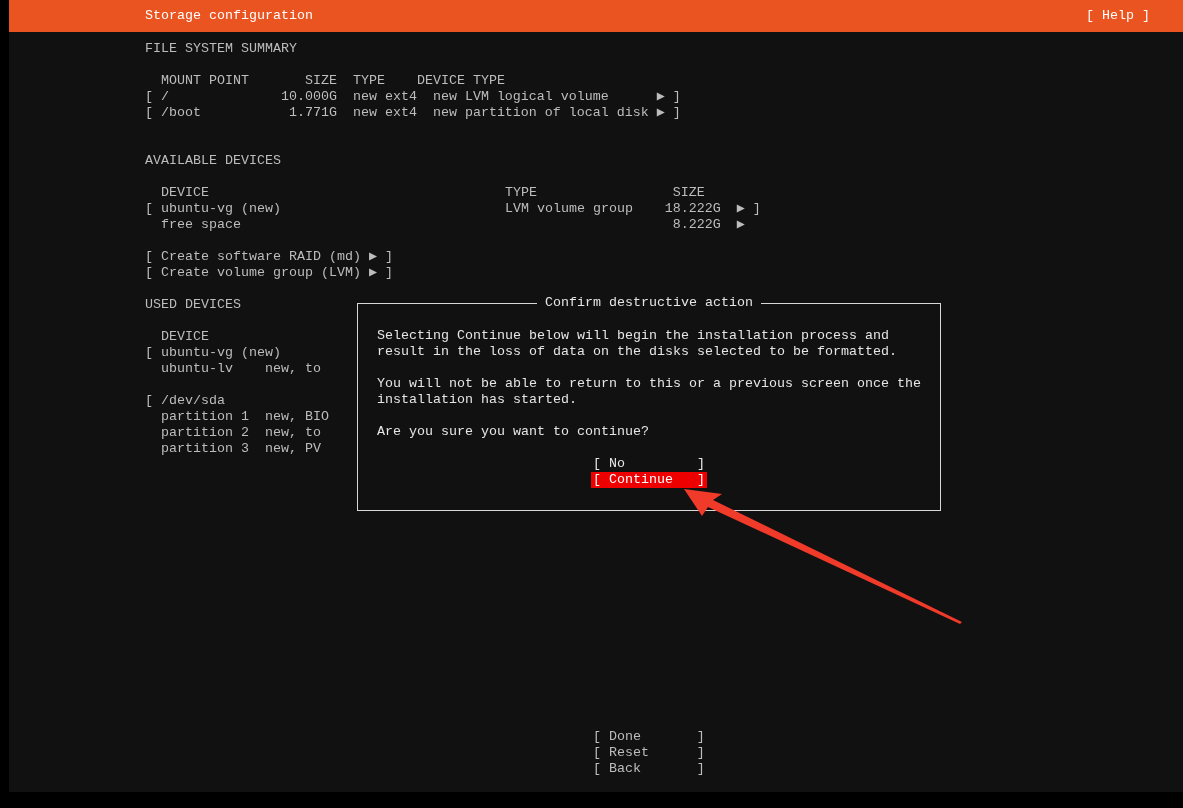  What do you see at coordinates (637, 344) in the screenshot?
I see `dialog-message: Selecting Continue below will begin the installation process and result in the loss of data on the disks selected to be formatted.` at bounding box center [637, 344].